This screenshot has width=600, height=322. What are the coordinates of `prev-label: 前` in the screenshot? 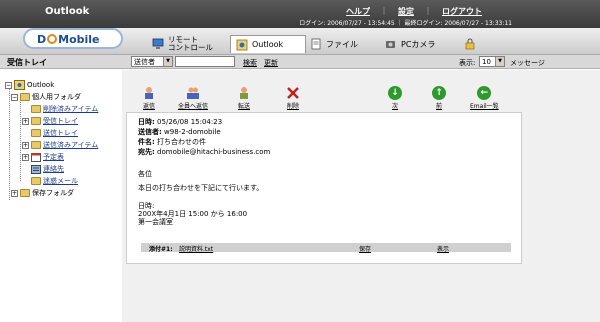 It's located at (438, 106).